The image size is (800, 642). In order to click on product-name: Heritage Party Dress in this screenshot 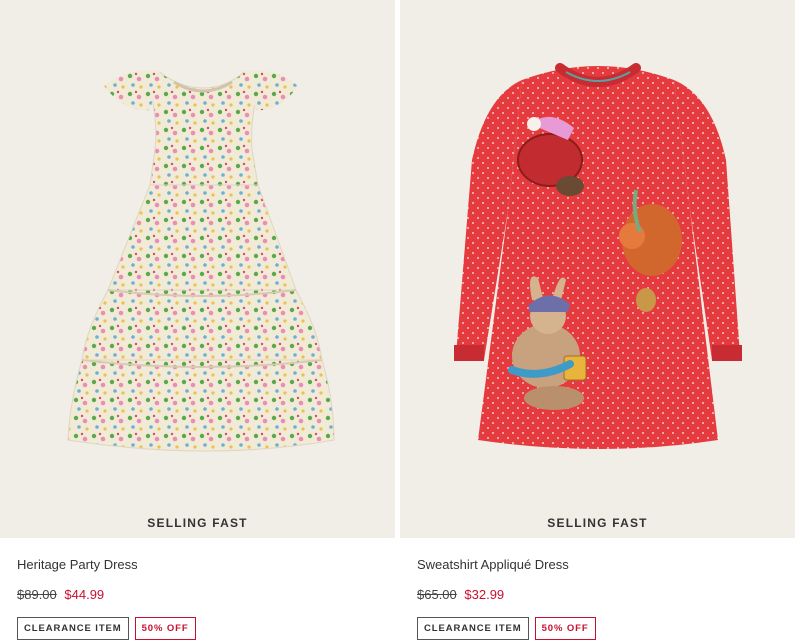, I will do `click(197, 565)`.